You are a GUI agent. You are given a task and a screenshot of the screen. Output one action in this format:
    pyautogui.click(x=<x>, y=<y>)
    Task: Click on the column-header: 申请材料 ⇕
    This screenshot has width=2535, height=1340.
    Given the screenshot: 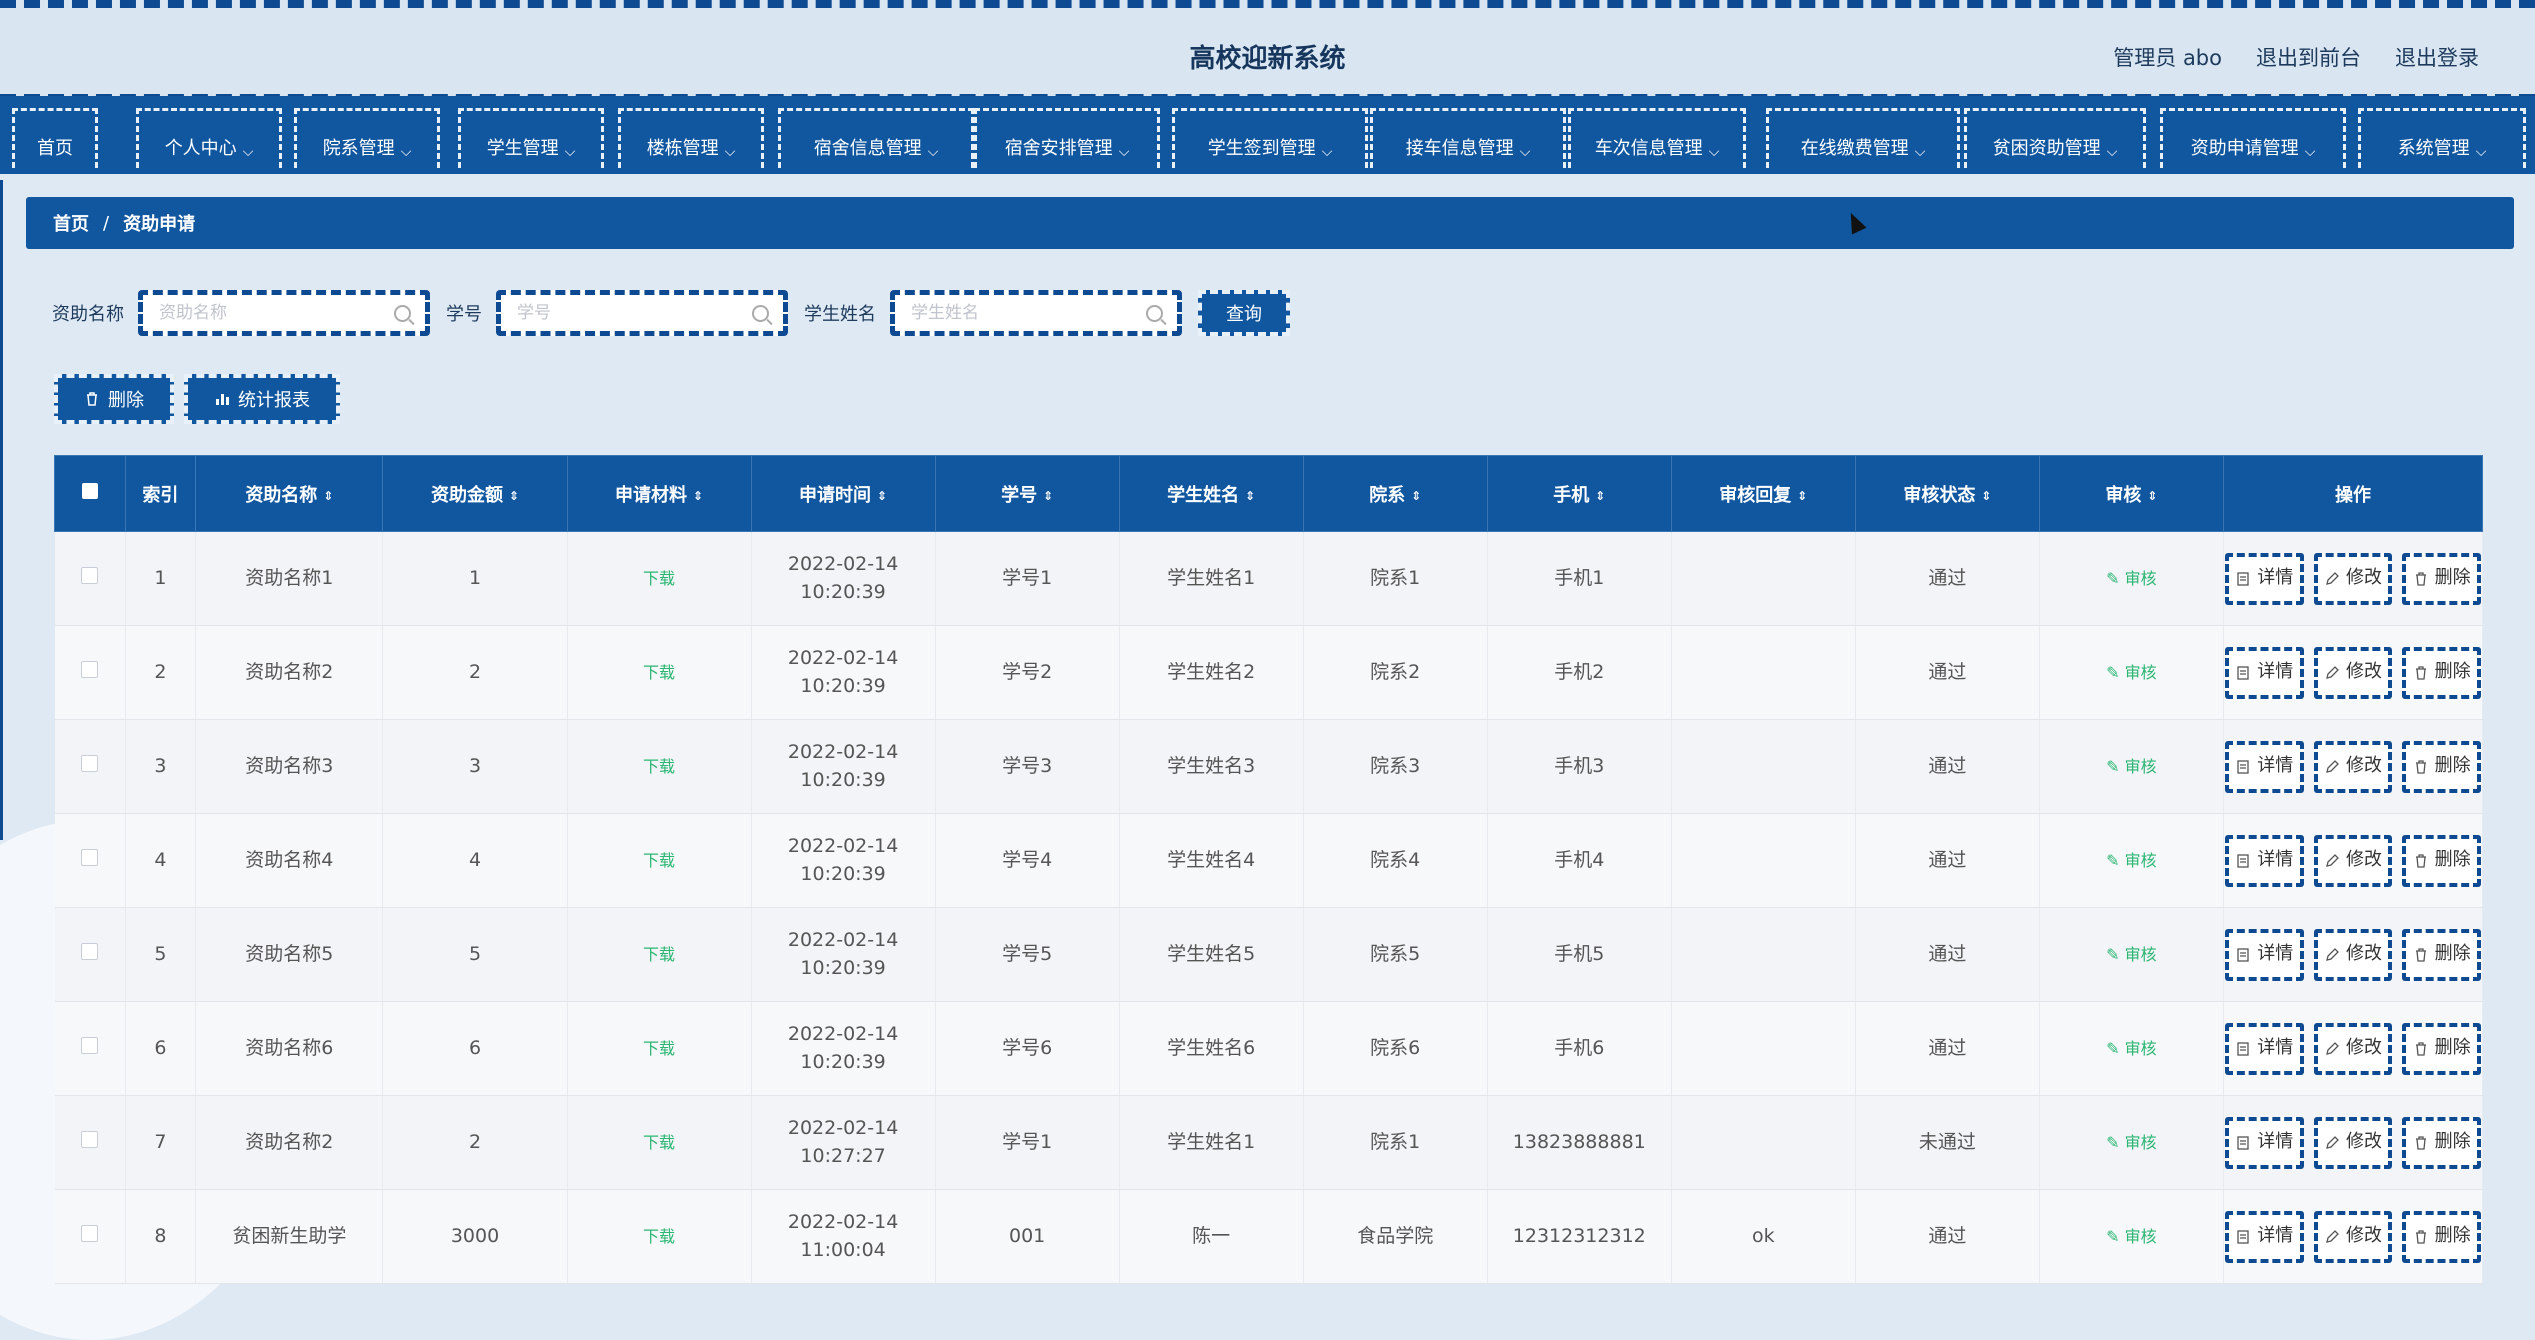 What is the action you would take?
    pyautogui.click(x=659, y=493)
    